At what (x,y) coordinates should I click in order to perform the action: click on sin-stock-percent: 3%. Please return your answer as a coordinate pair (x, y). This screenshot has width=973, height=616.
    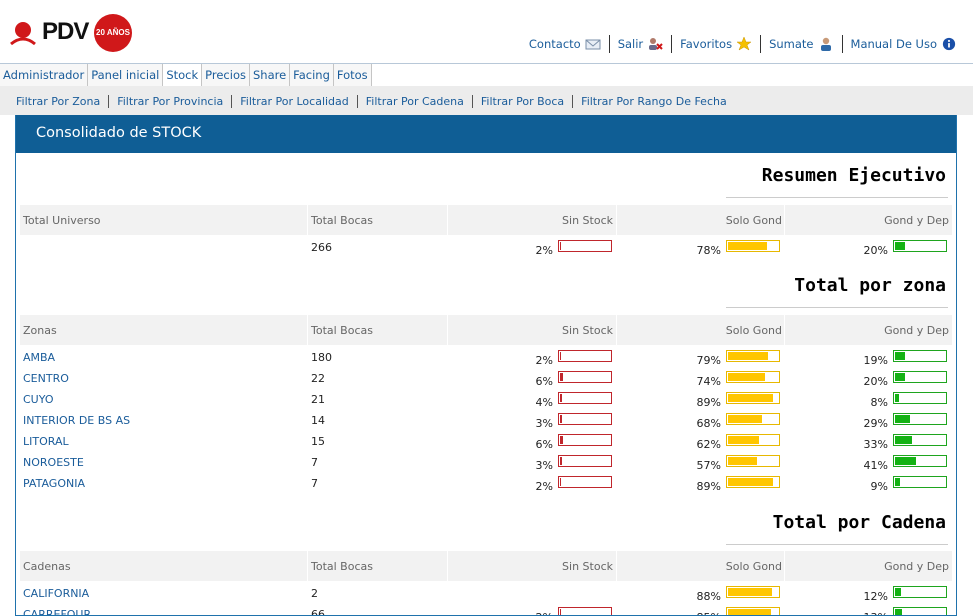
    Looking at the image, I should click on (544, 423).